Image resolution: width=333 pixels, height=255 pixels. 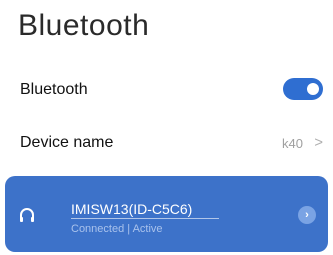 I want to click on headphones-icon, so click(x=27, y=215).